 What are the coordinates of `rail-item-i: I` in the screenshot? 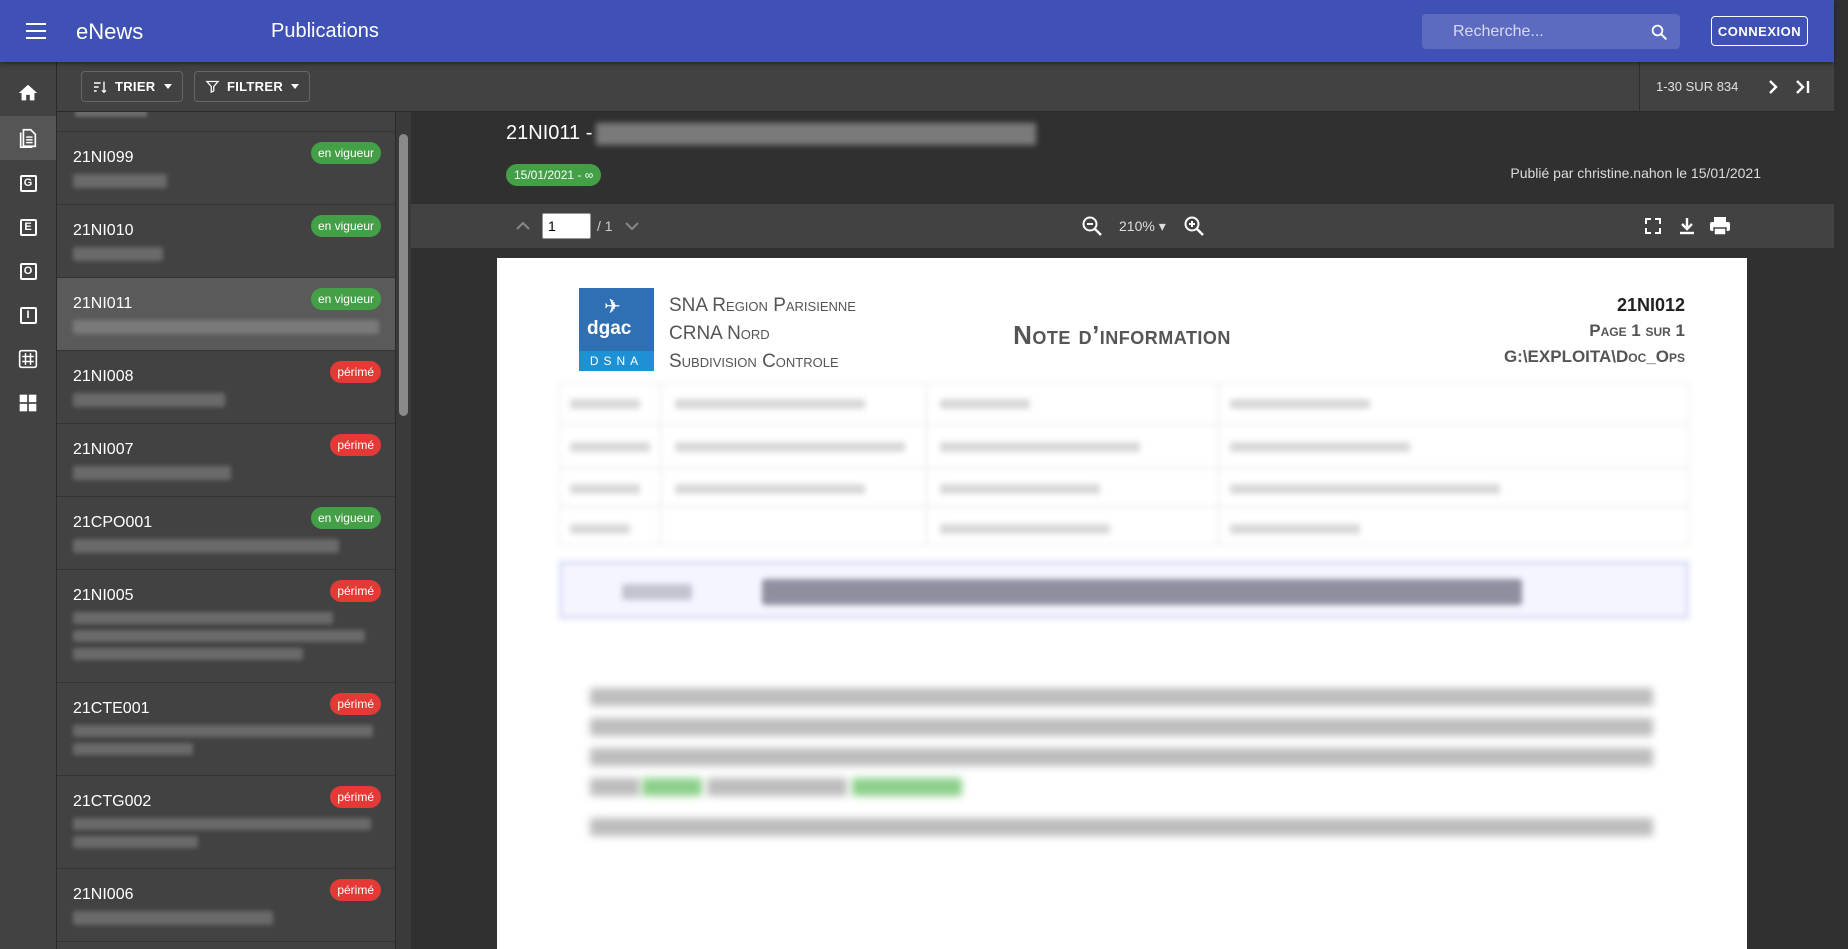 It's located at (28, 315).